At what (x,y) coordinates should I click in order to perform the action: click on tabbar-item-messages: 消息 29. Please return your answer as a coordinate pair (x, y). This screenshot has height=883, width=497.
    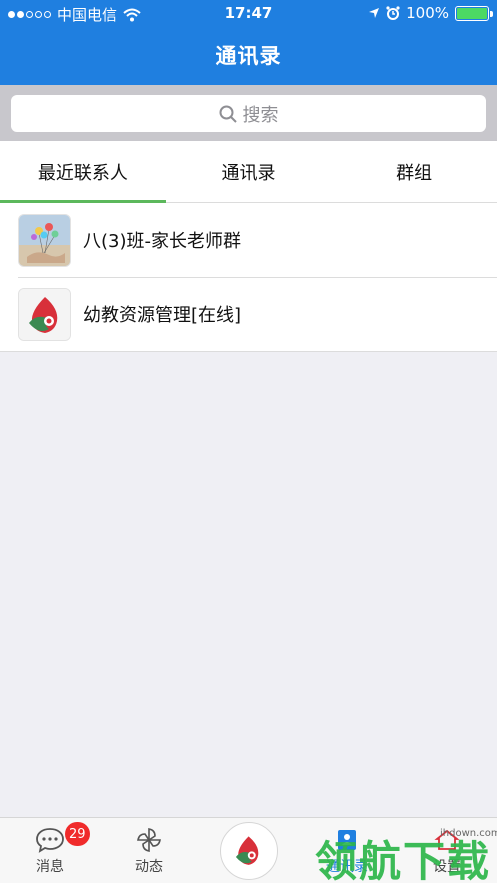
    Looking at the image, I should click on (50, 850).